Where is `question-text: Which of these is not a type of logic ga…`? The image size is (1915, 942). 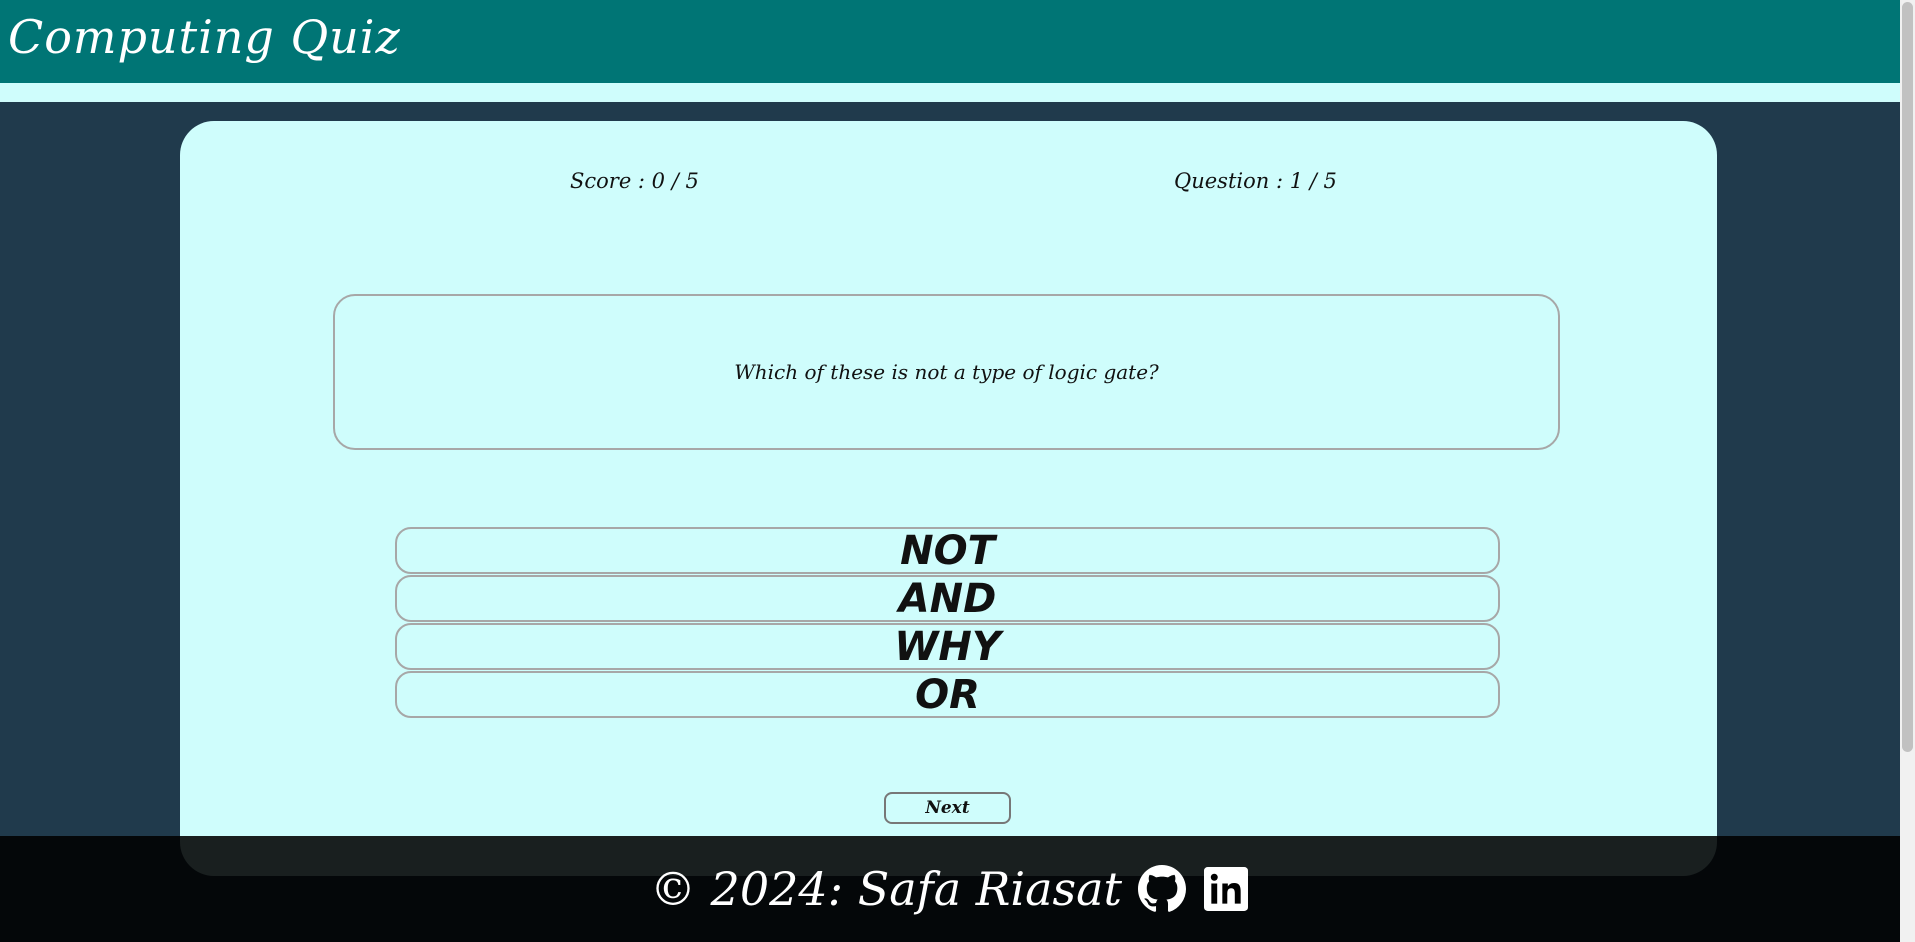 question-text: Which of these is not a type of logic ga… is located at coordinates (946, 372).